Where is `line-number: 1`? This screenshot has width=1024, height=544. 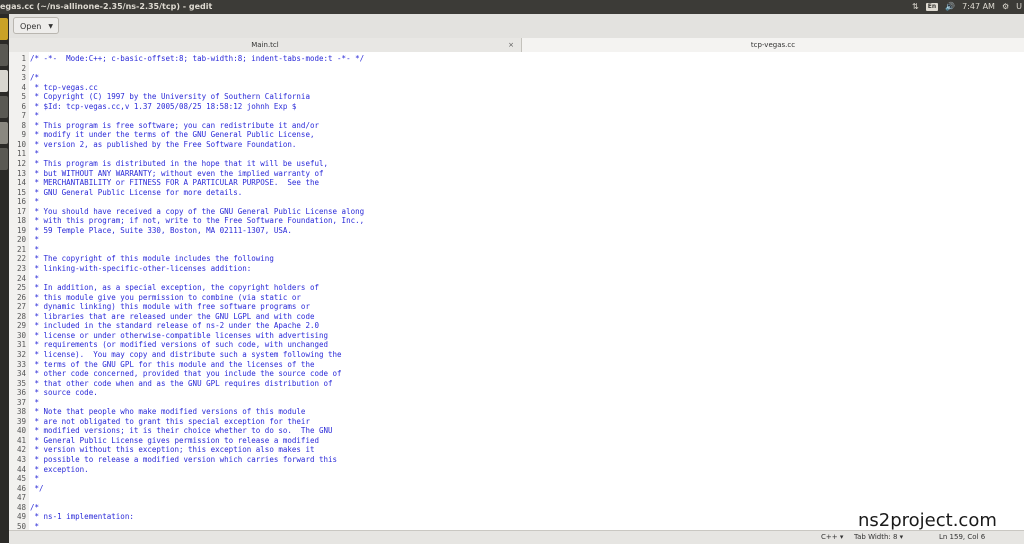 line-number: 1 is located at coordinates (23, 58).